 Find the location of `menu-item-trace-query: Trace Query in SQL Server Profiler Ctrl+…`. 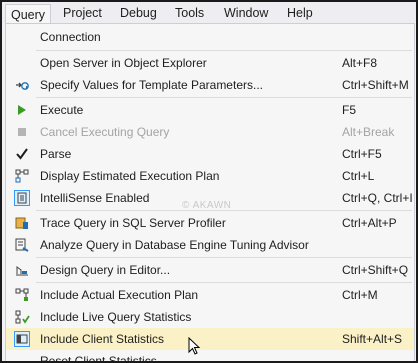

menu-item-trace-query: Trace Query in SQL Server Profiler Ctrl+… is located at coordinates (210, 223).